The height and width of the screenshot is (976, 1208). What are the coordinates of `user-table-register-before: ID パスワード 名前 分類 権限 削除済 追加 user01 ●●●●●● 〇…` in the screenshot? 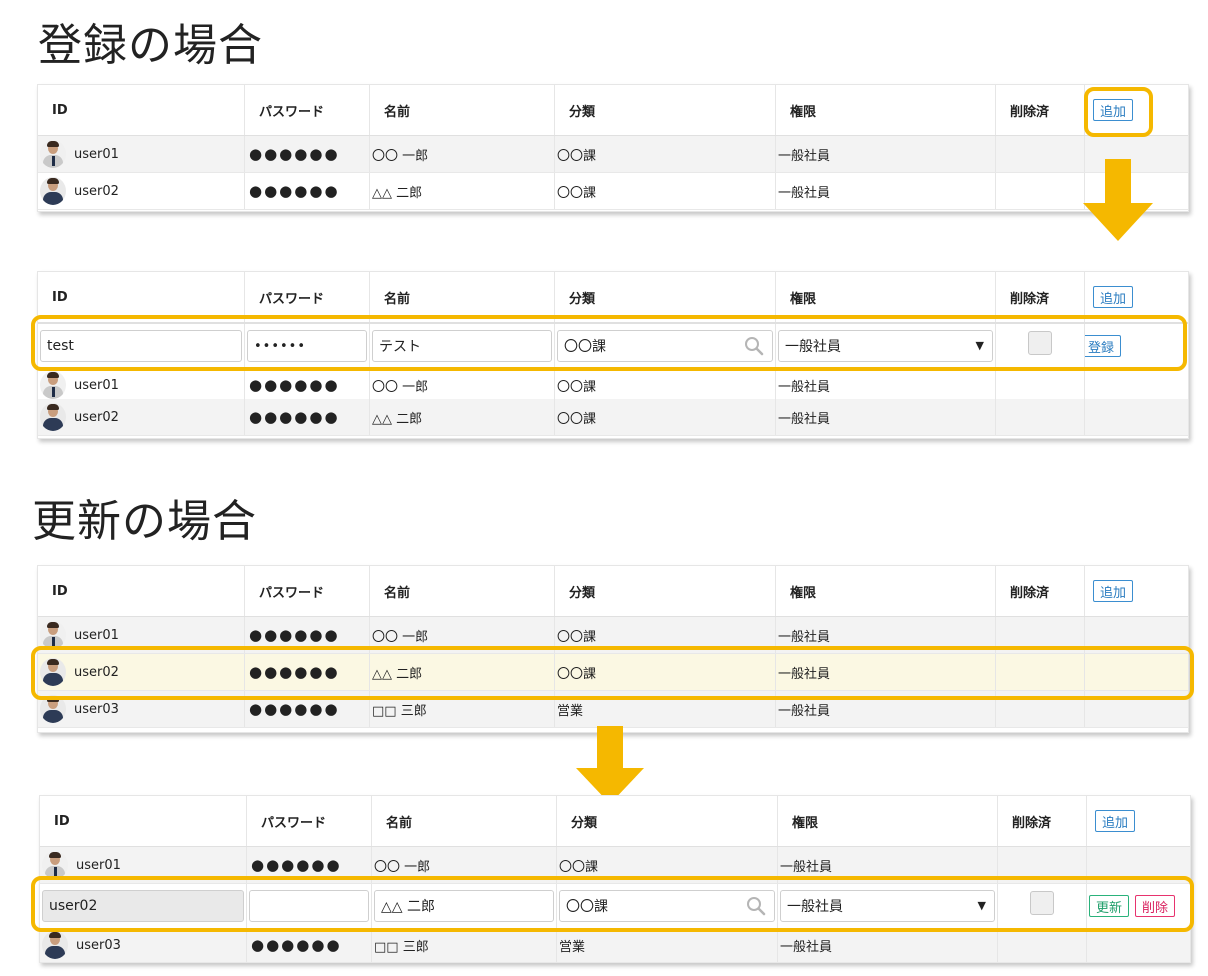 It's located at (613, 148).